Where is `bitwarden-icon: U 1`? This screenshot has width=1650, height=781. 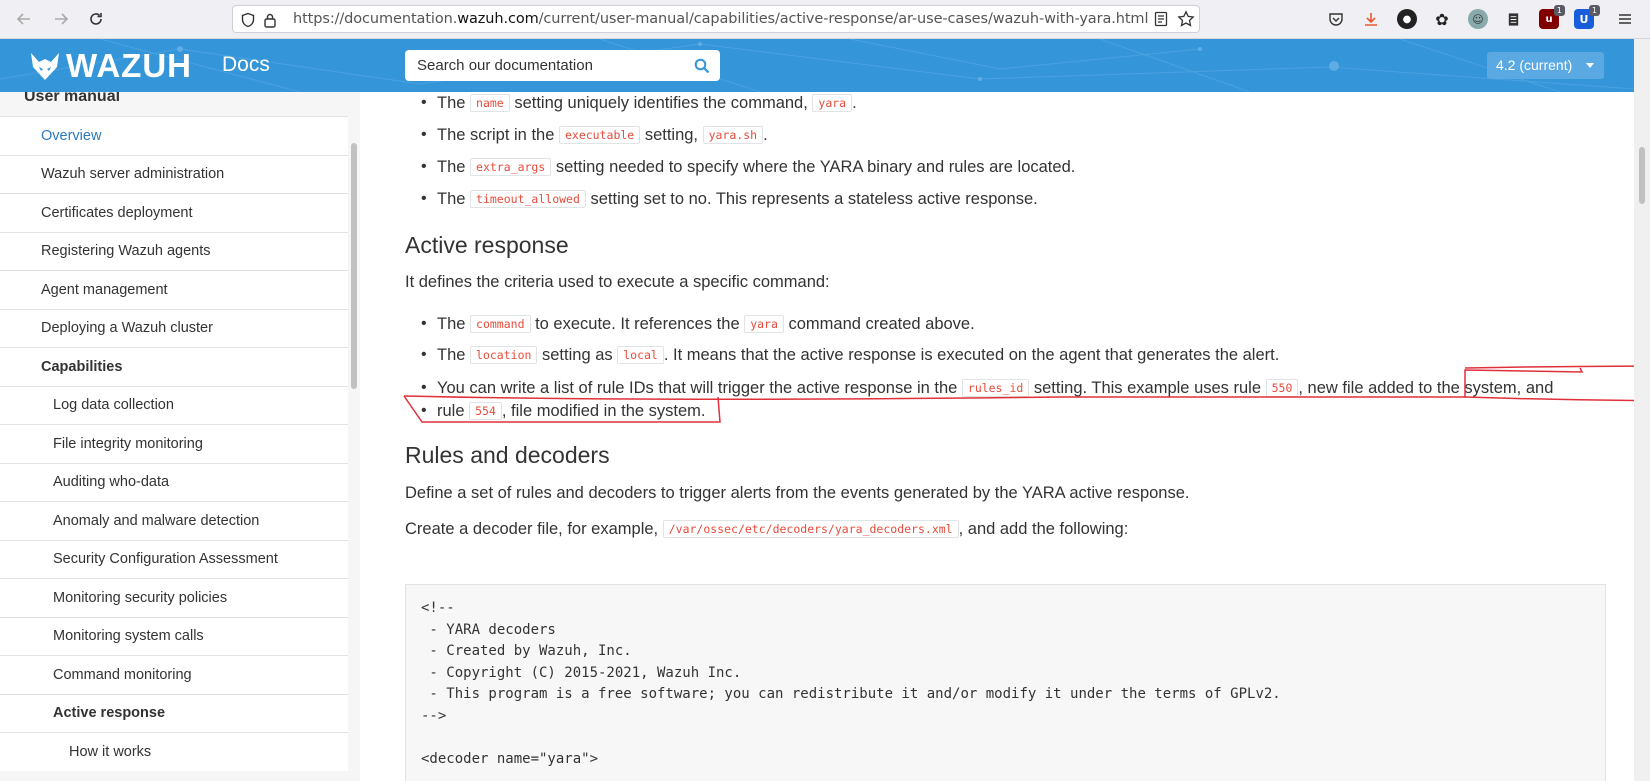 bitwarden-icon: U 1 is located at coordinates (1587, 17).